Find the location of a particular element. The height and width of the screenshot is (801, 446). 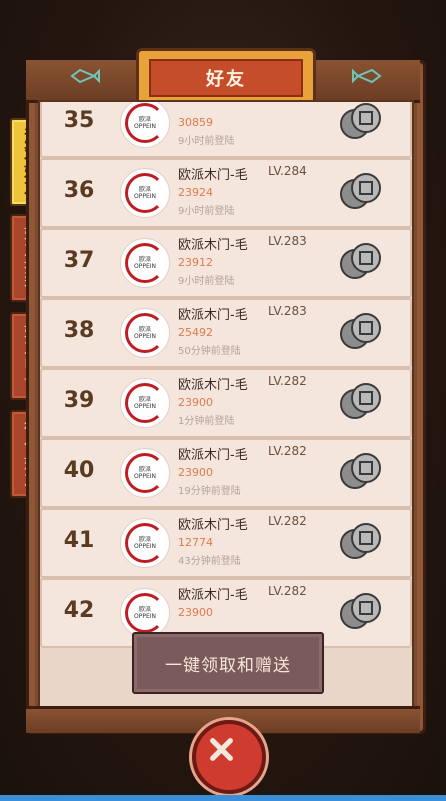

title-plate: 好友 is located at coordinates (226, 78).